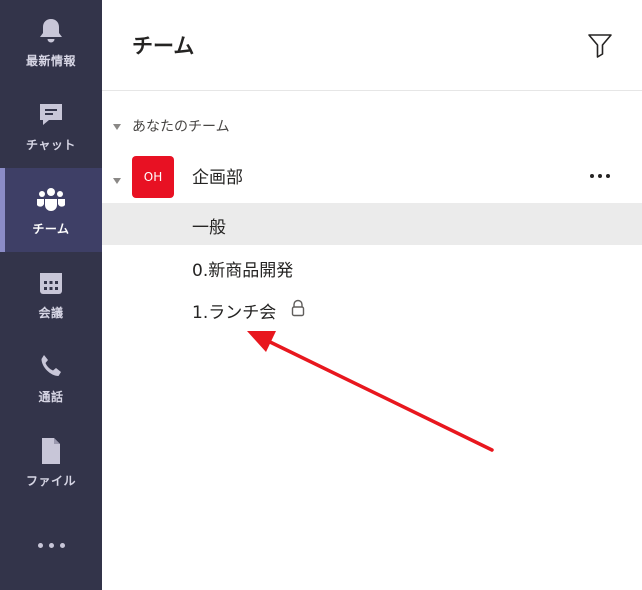  I want to click on channel-name: 一般, so click(209, 228).